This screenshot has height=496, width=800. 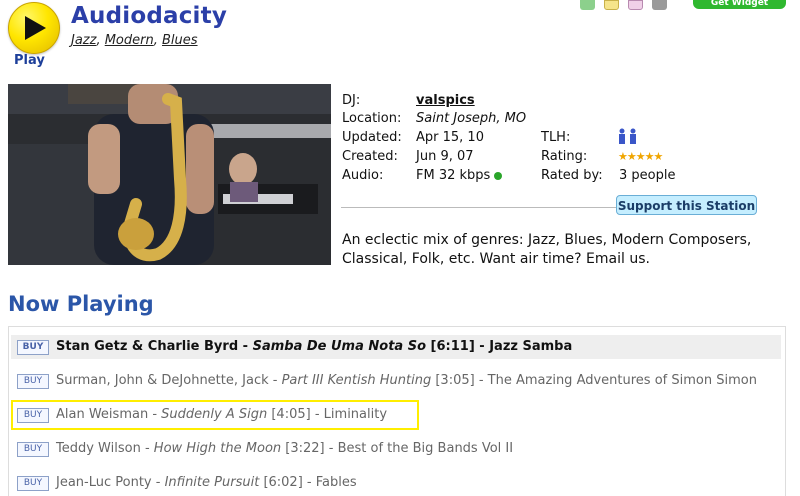 I want to click on updated-label: Updated:, so click(x=372, y=137).